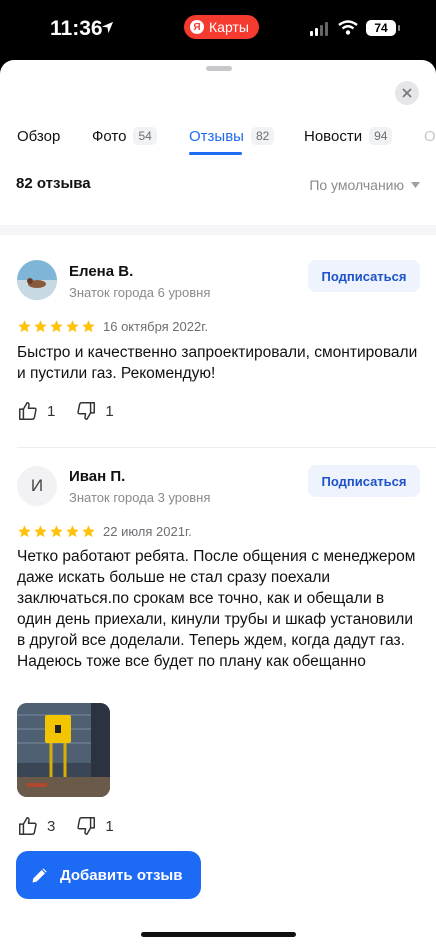 This screenshot has height=946, width=436. I want to click on tab-bar: Обзор Фото 54 Отзывы 82 Новости 94 О, so click(218, 136).